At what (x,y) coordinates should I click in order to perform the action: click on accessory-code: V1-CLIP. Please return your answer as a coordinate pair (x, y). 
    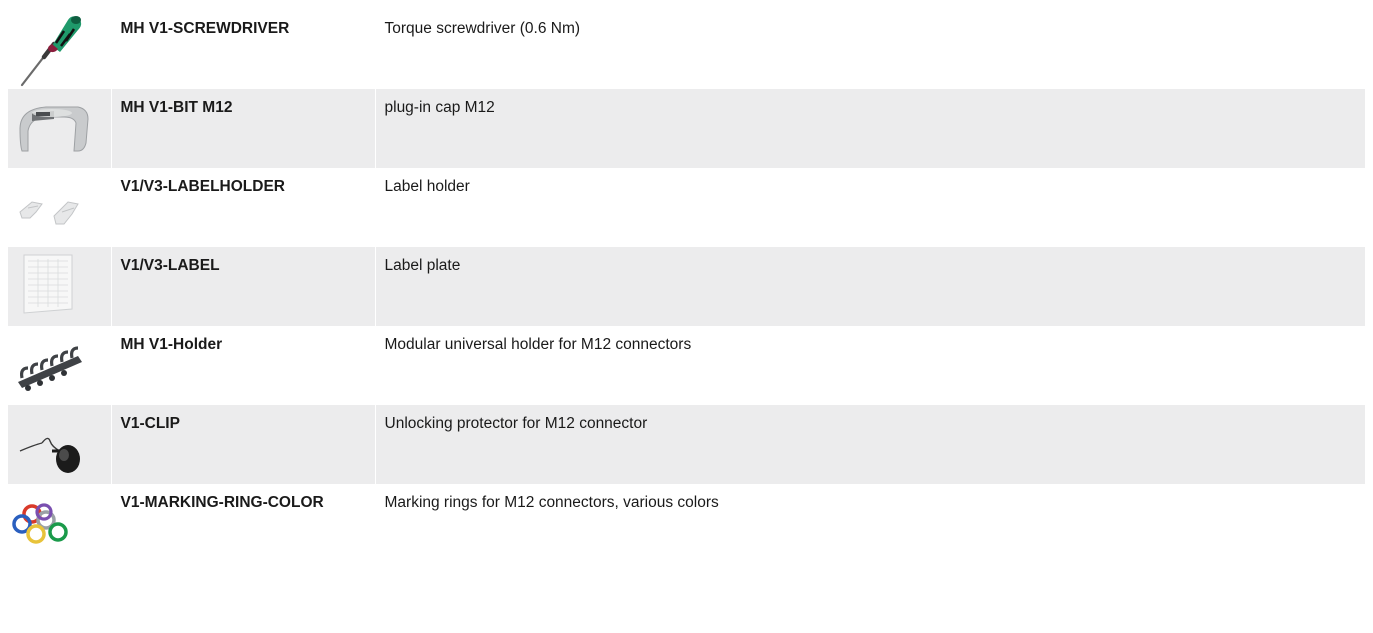
    Looking at the image, I should click on (243, 444).